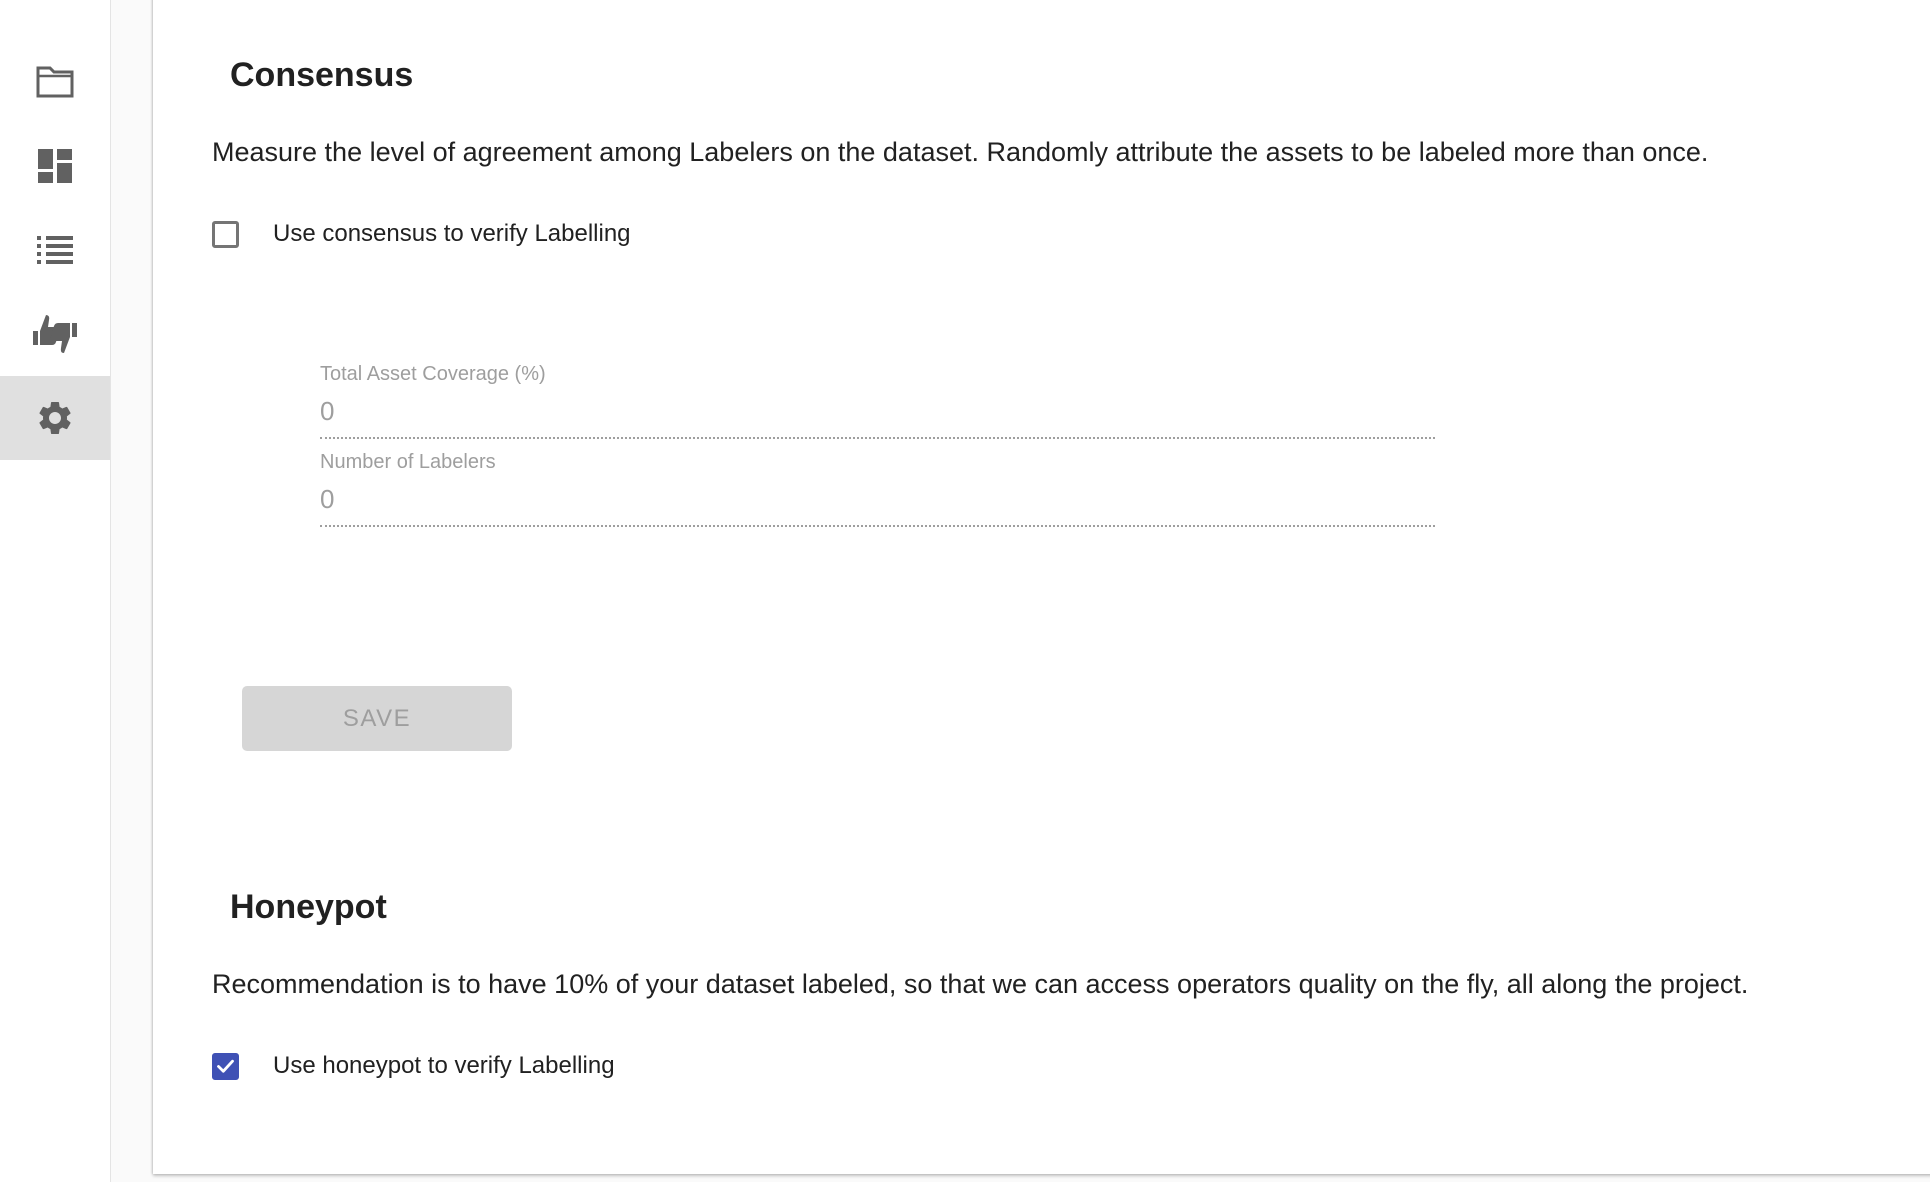  I want to click on dashboard-icon, so click(55, 166).